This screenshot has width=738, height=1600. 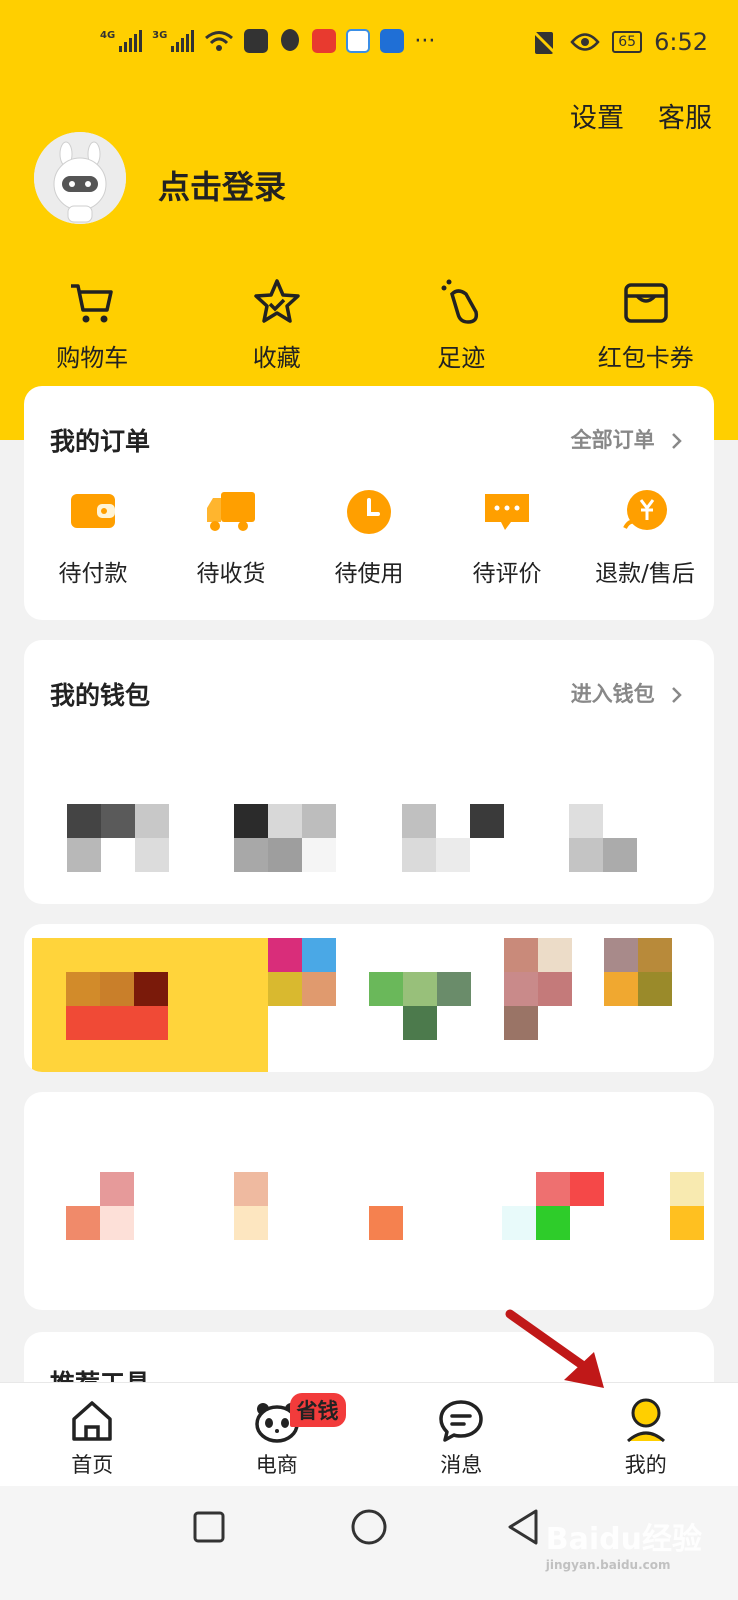 What do you see at coordinates (685, 115) in the screenshot?
I see `customer-service-link: 客服` at bounding box center [685, 115].